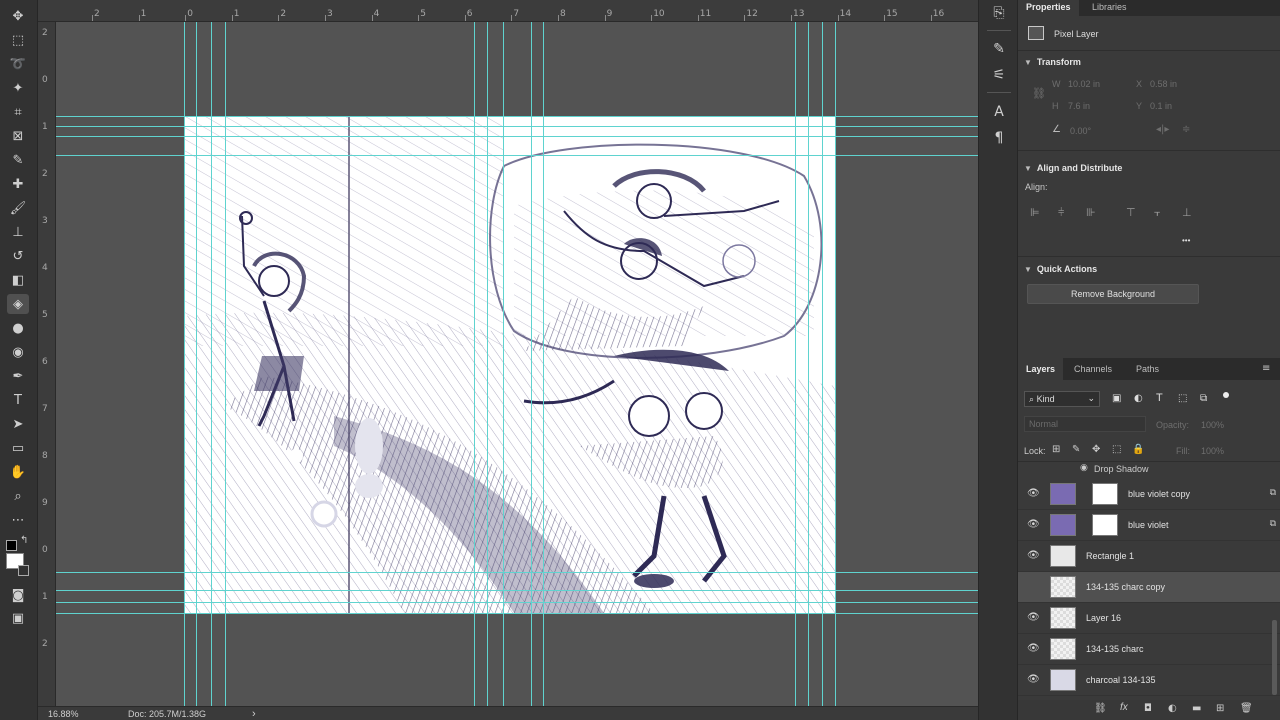 The image size is (1280, 720). Describe the element at coordinates (1162, 129) in the screenshot. I see `flip-horizontal-icon: ◂|▸` at that location.